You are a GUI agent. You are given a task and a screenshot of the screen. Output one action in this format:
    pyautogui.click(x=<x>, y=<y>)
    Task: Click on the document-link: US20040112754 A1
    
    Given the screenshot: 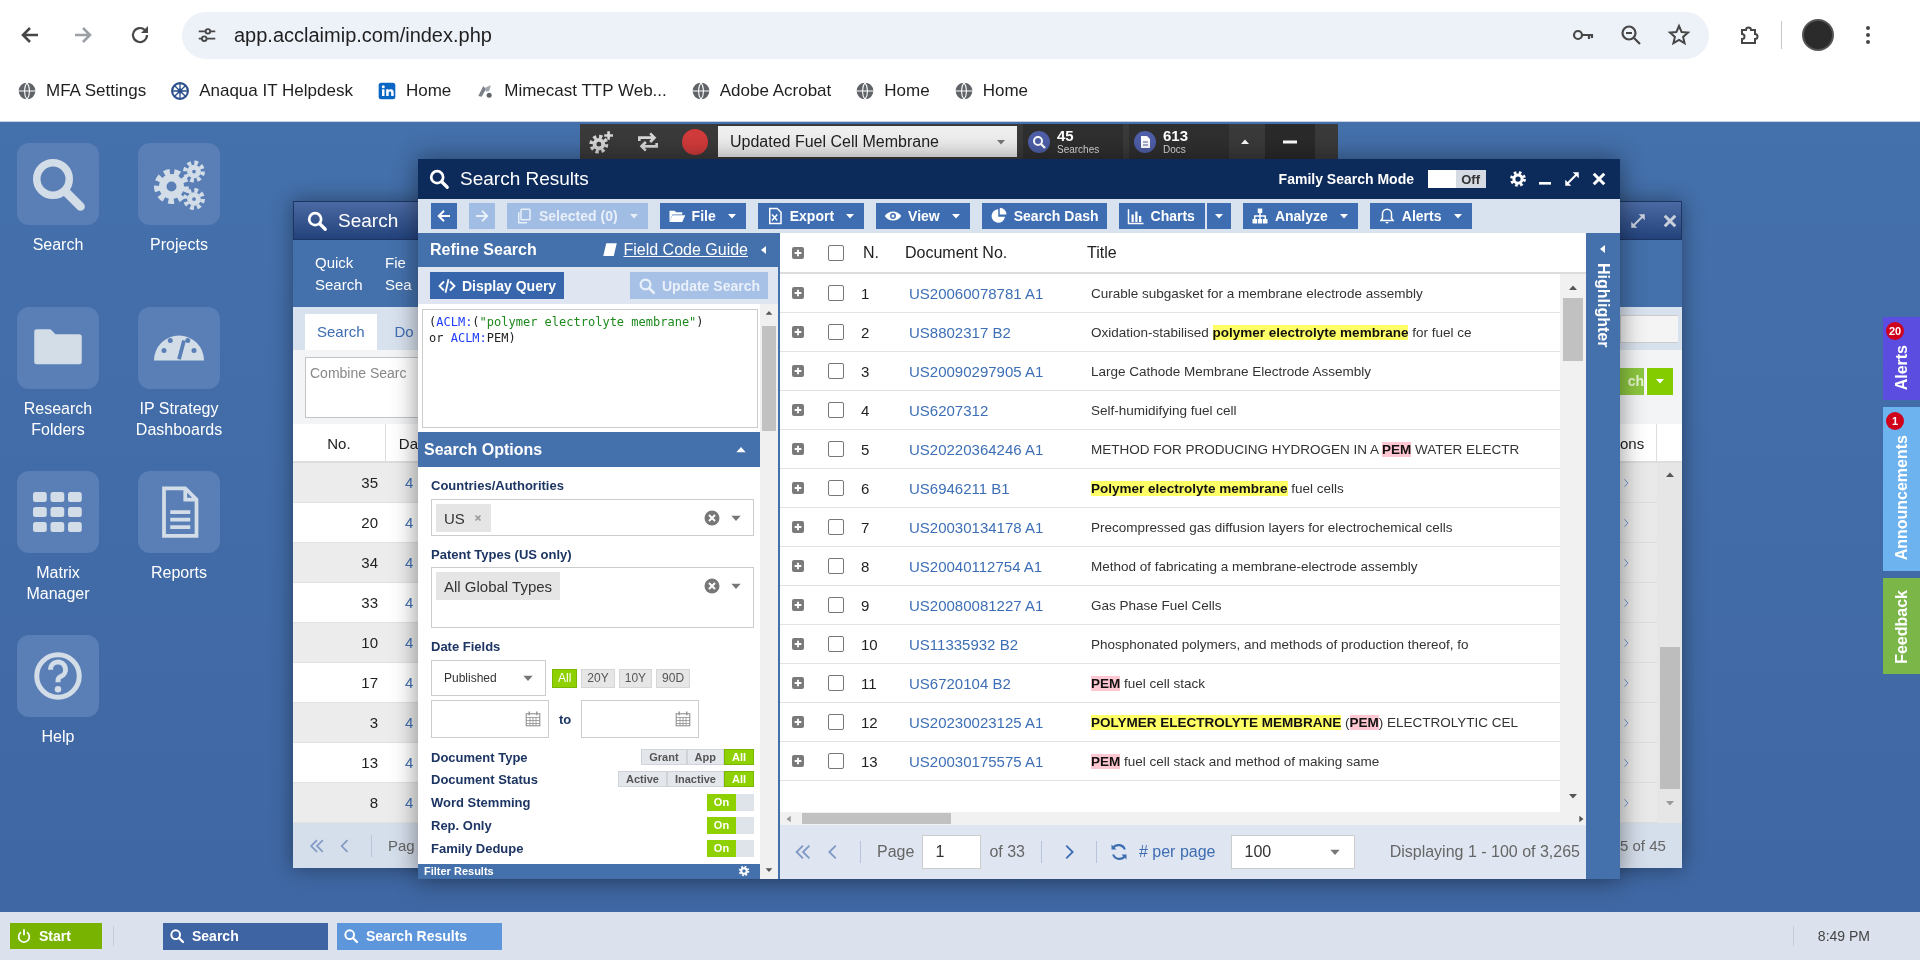 What is the action you would take?
    pyautogui.click(x=970, y=566)
    